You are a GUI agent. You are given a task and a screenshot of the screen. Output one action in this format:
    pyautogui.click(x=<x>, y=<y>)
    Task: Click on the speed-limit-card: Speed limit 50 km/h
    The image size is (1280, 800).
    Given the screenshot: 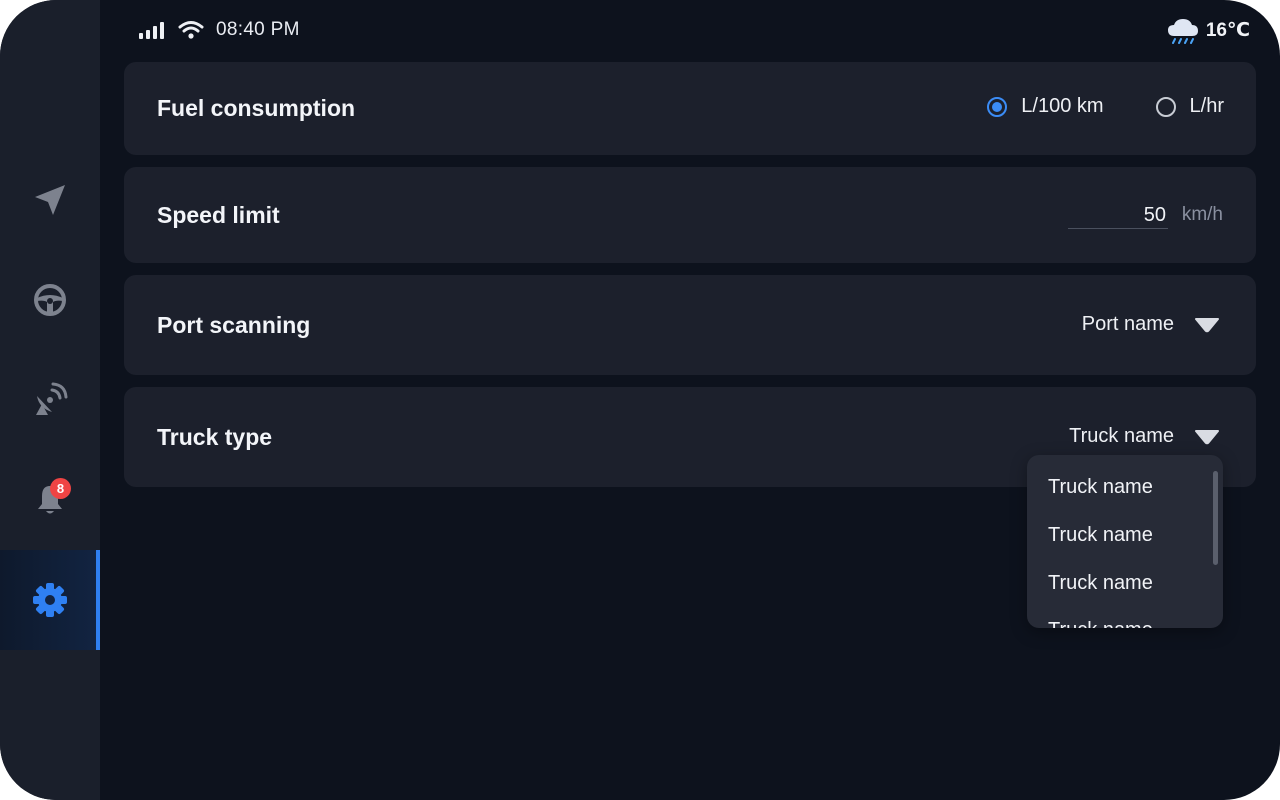 What is the action you would take?
    pyautogui.click(x=690, y=215)
    